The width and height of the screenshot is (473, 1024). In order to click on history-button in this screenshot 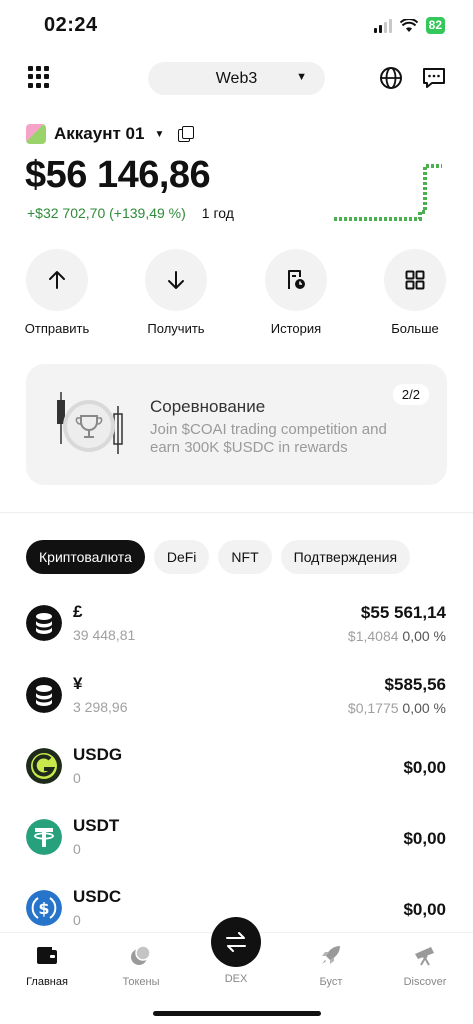, I will do `click(296, 280)`.